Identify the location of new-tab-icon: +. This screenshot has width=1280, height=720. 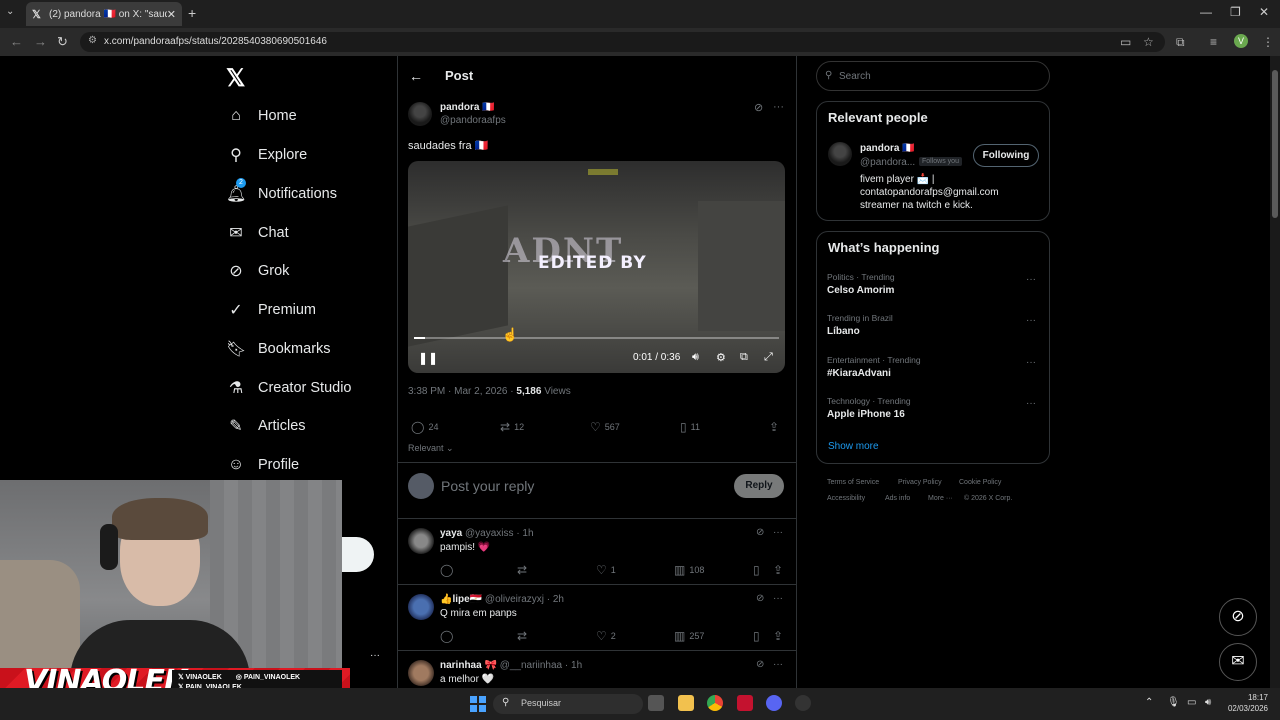
(192, 13).